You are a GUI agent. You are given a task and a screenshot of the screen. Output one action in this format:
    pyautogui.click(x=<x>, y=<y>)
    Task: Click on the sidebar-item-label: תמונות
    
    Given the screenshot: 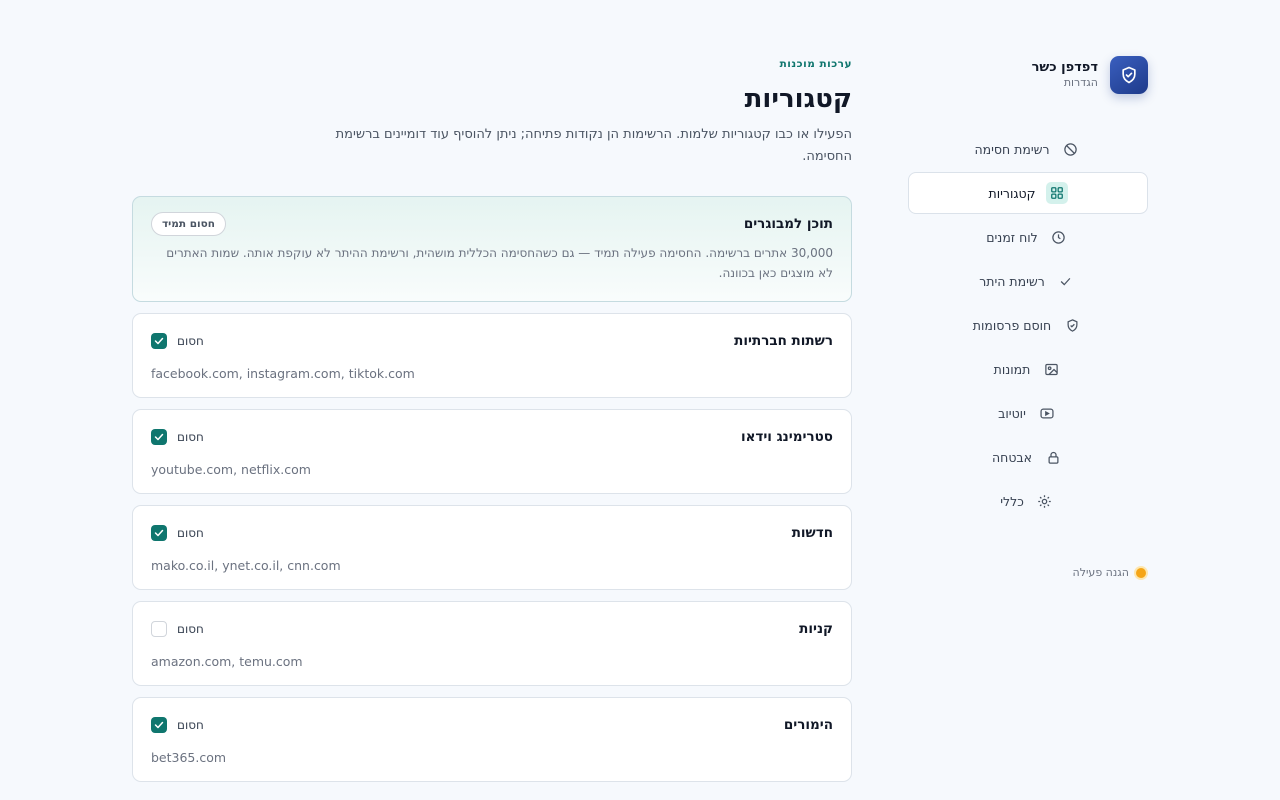 What is the action you would take?
    pyautogui.click(x=1012, y=369)
    